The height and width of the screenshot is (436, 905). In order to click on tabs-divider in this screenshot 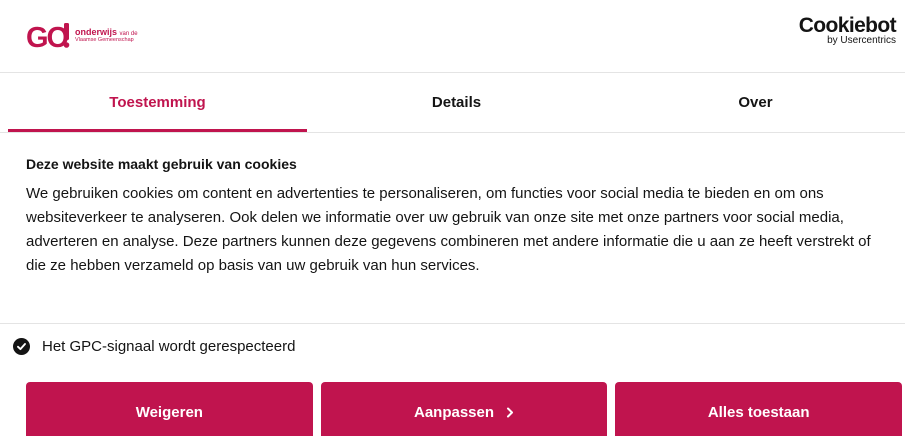, I will do `click(452, 132)`.